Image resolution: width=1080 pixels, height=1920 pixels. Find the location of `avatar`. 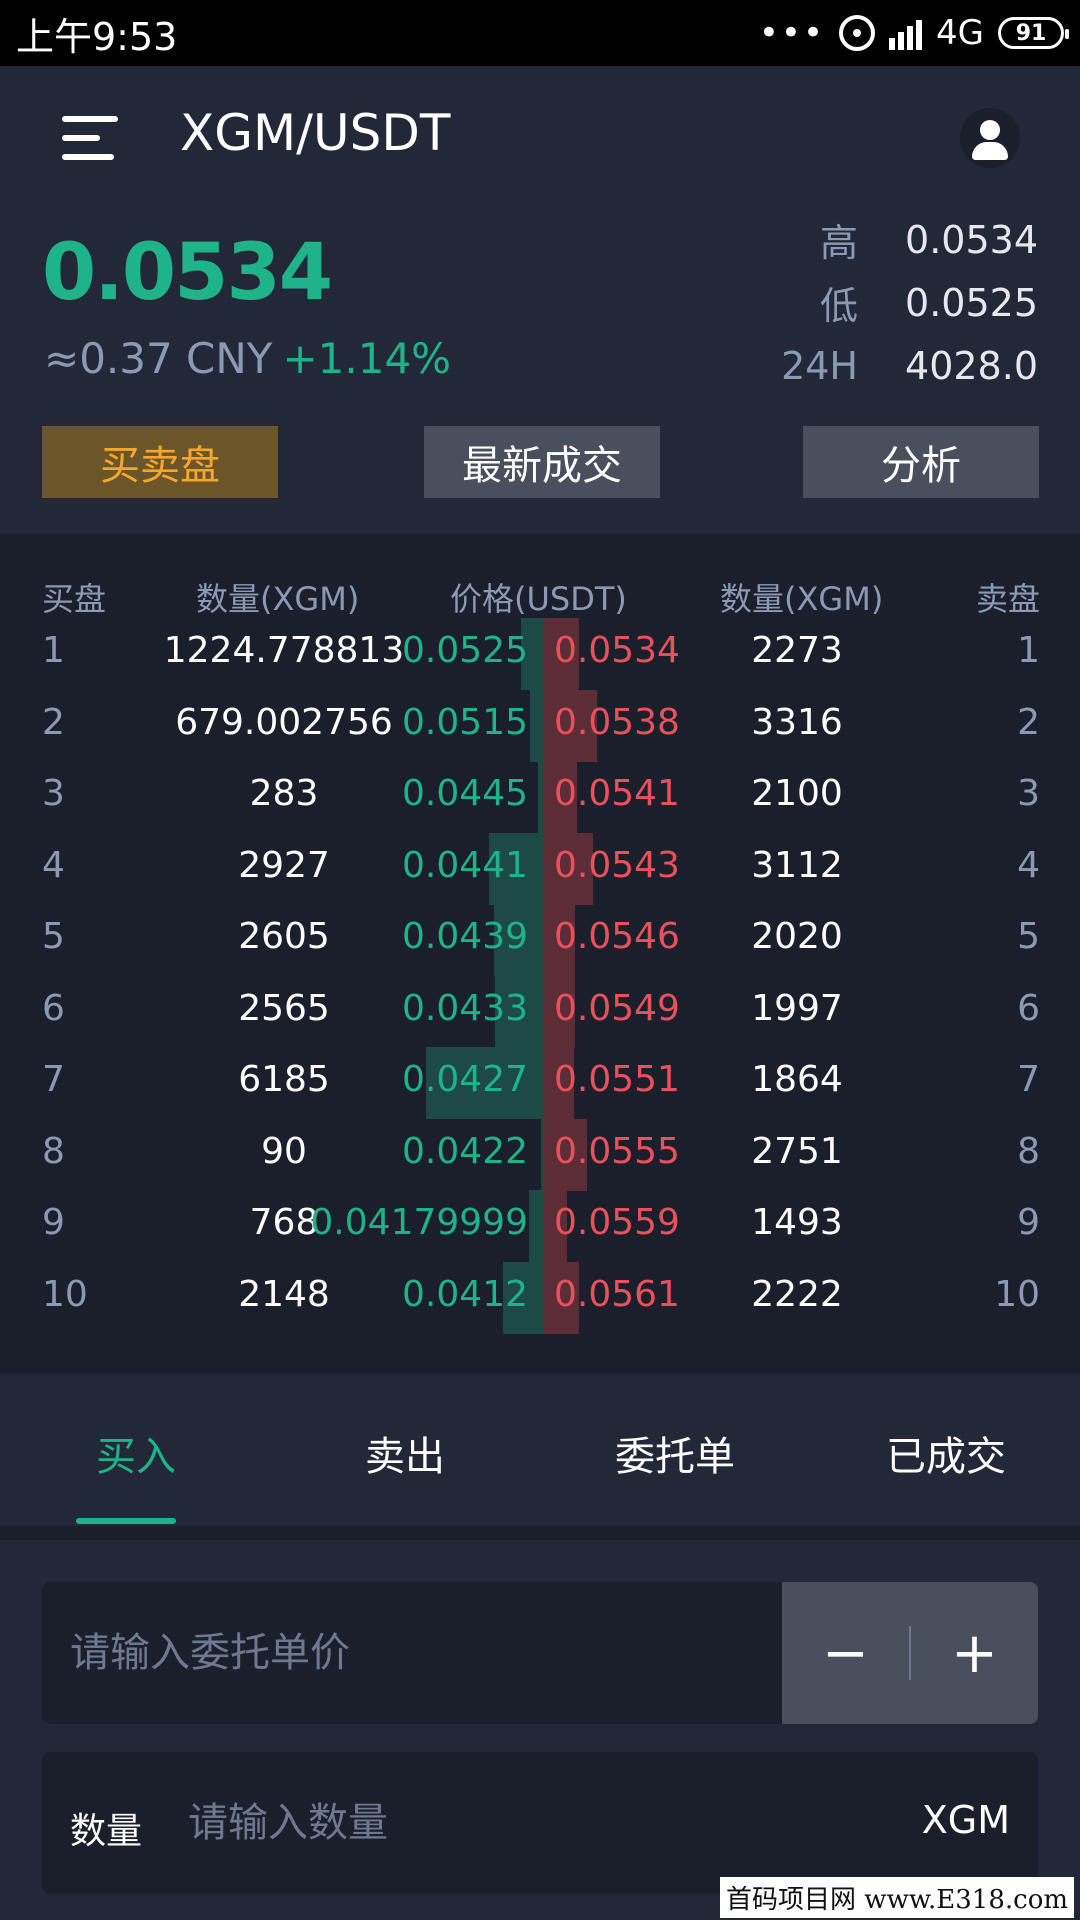

avatar is located at coordinates (990, 138).